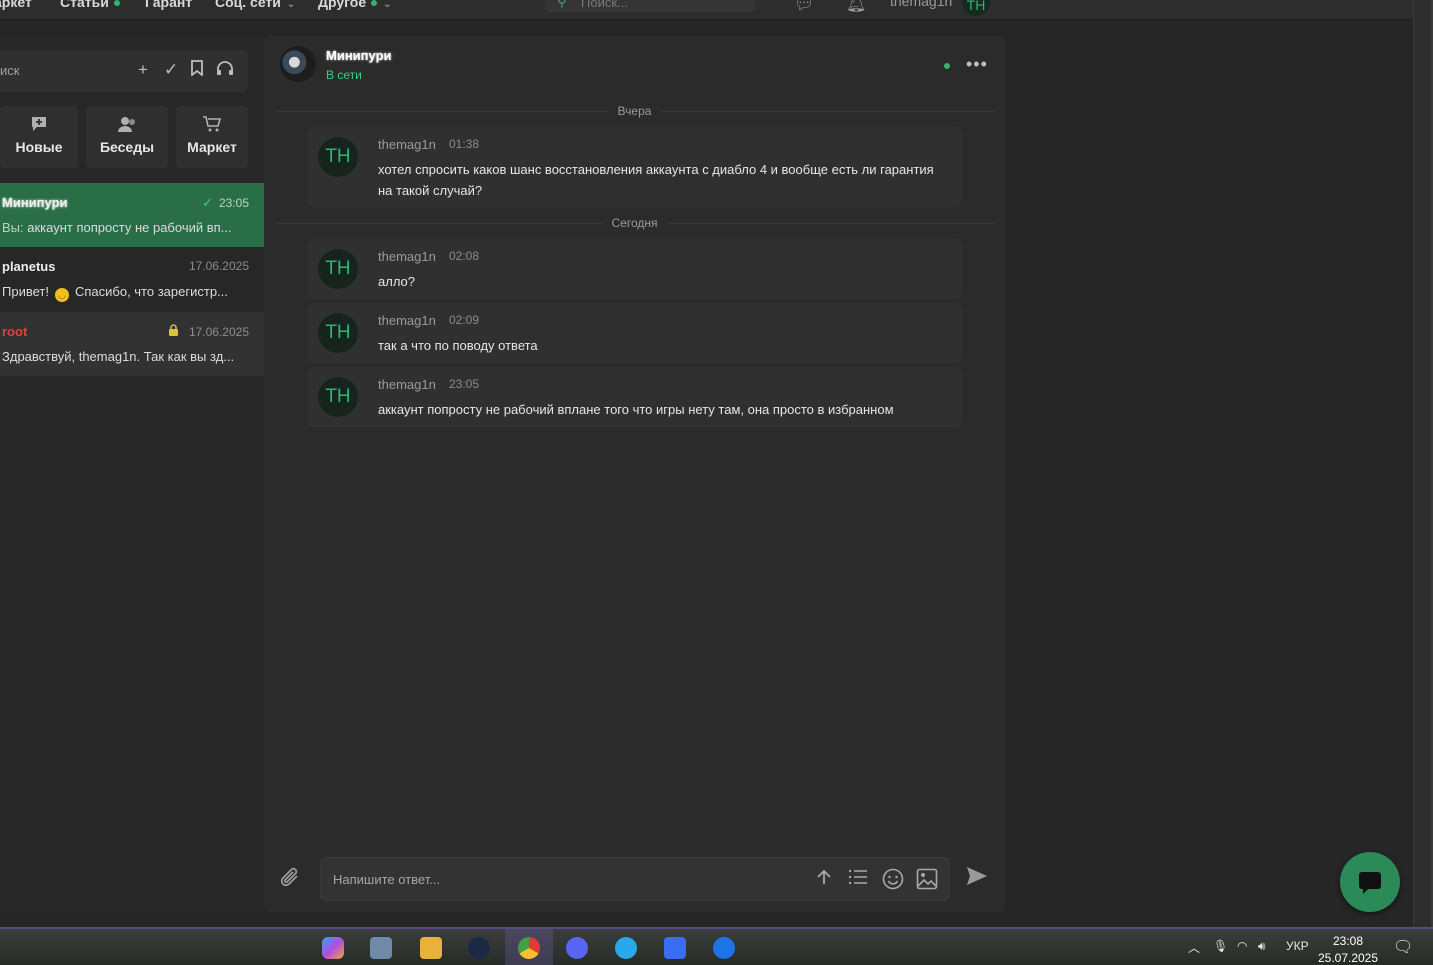 The image size is (1433, 965). I want to click on nav-other: Другое ⌄, so click(355, 5).